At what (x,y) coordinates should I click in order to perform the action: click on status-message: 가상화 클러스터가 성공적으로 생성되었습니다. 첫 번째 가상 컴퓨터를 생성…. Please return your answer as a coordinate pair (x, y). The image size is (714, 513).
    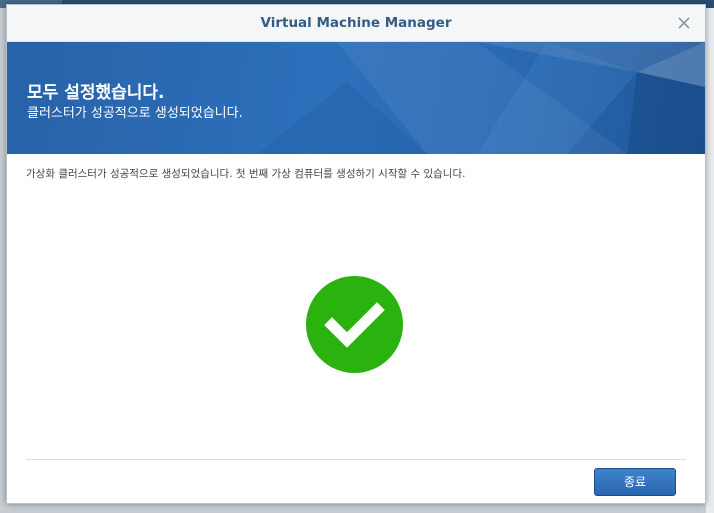
    Looking at the image, I should click on (246, 174).